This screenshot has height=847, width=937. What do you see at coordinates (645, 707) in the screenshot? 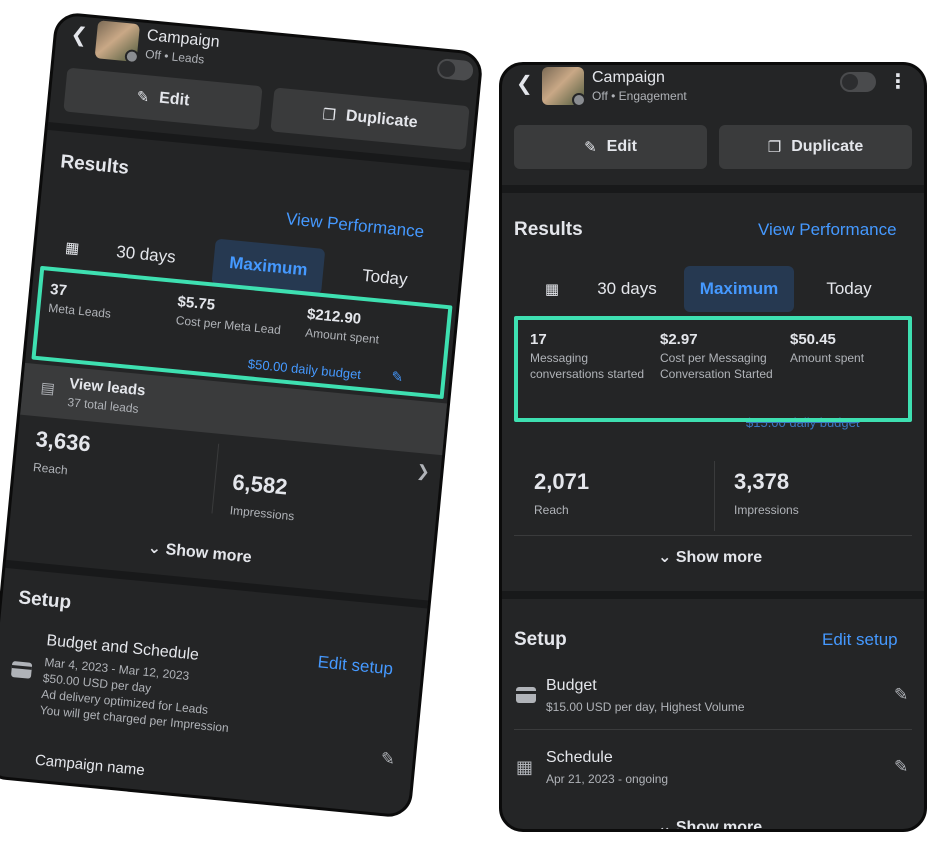
I see `budget-details: $15.00 USD per day, Highest Volume` at bounding box center [645, 707].